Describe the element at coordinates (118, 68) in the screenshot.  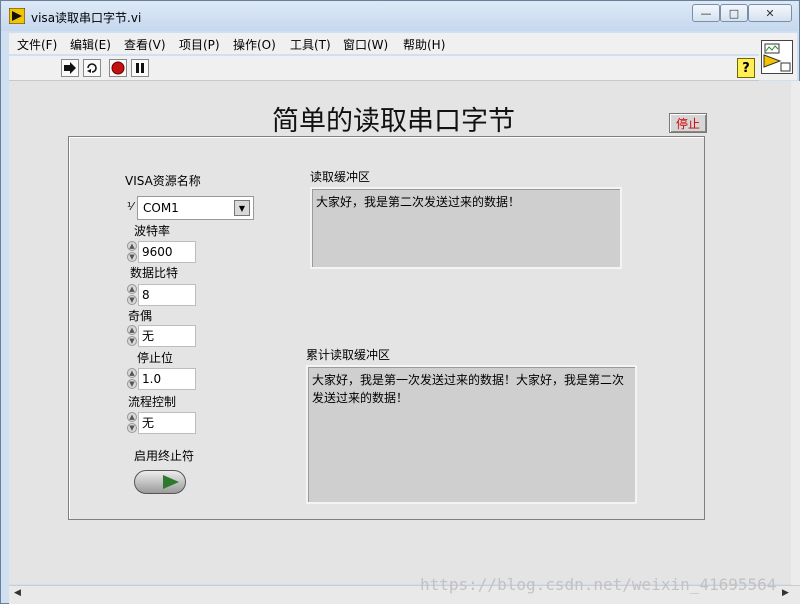
I see `abort-icon` at that location.